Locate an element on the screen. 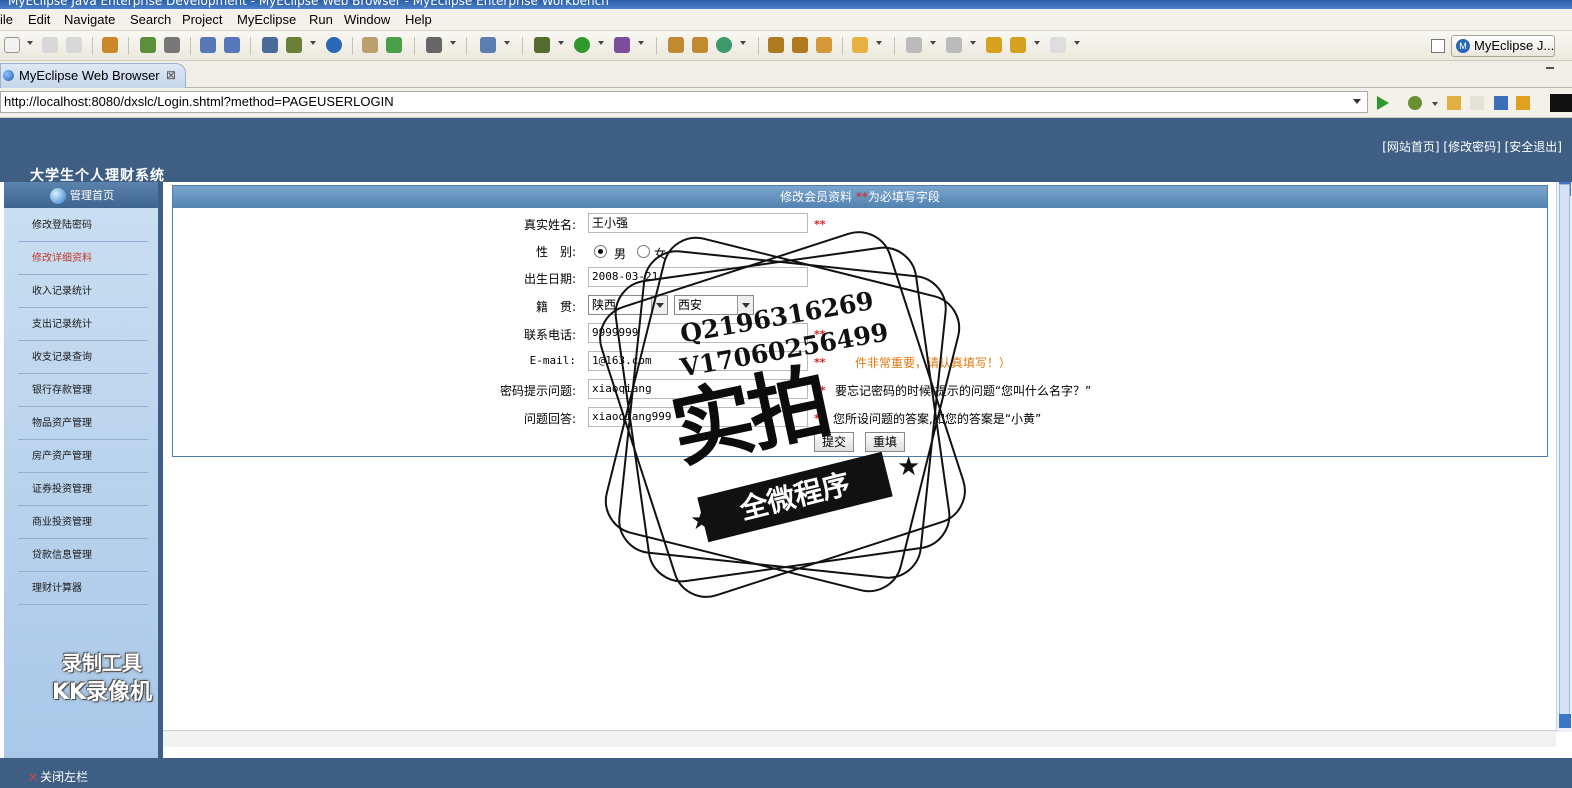 This screenshot has width=1572, height=788. menu-edit: Edit is located at coordinates (39, 19).